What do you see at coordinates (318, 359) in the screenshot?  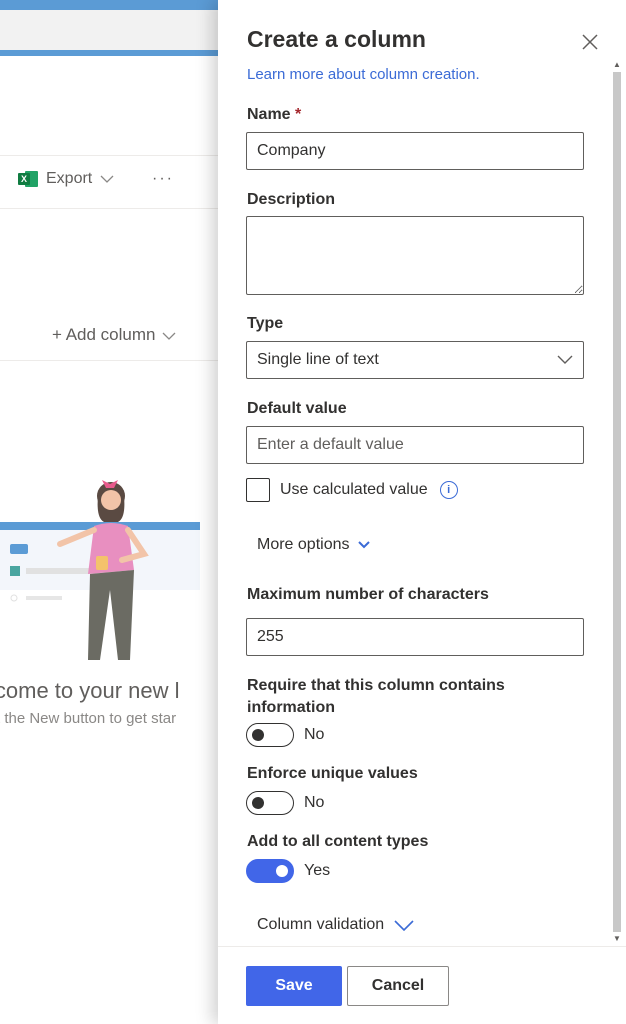 I see `type-dropdown-value: Single line of text` at bounding box center [318, 359].